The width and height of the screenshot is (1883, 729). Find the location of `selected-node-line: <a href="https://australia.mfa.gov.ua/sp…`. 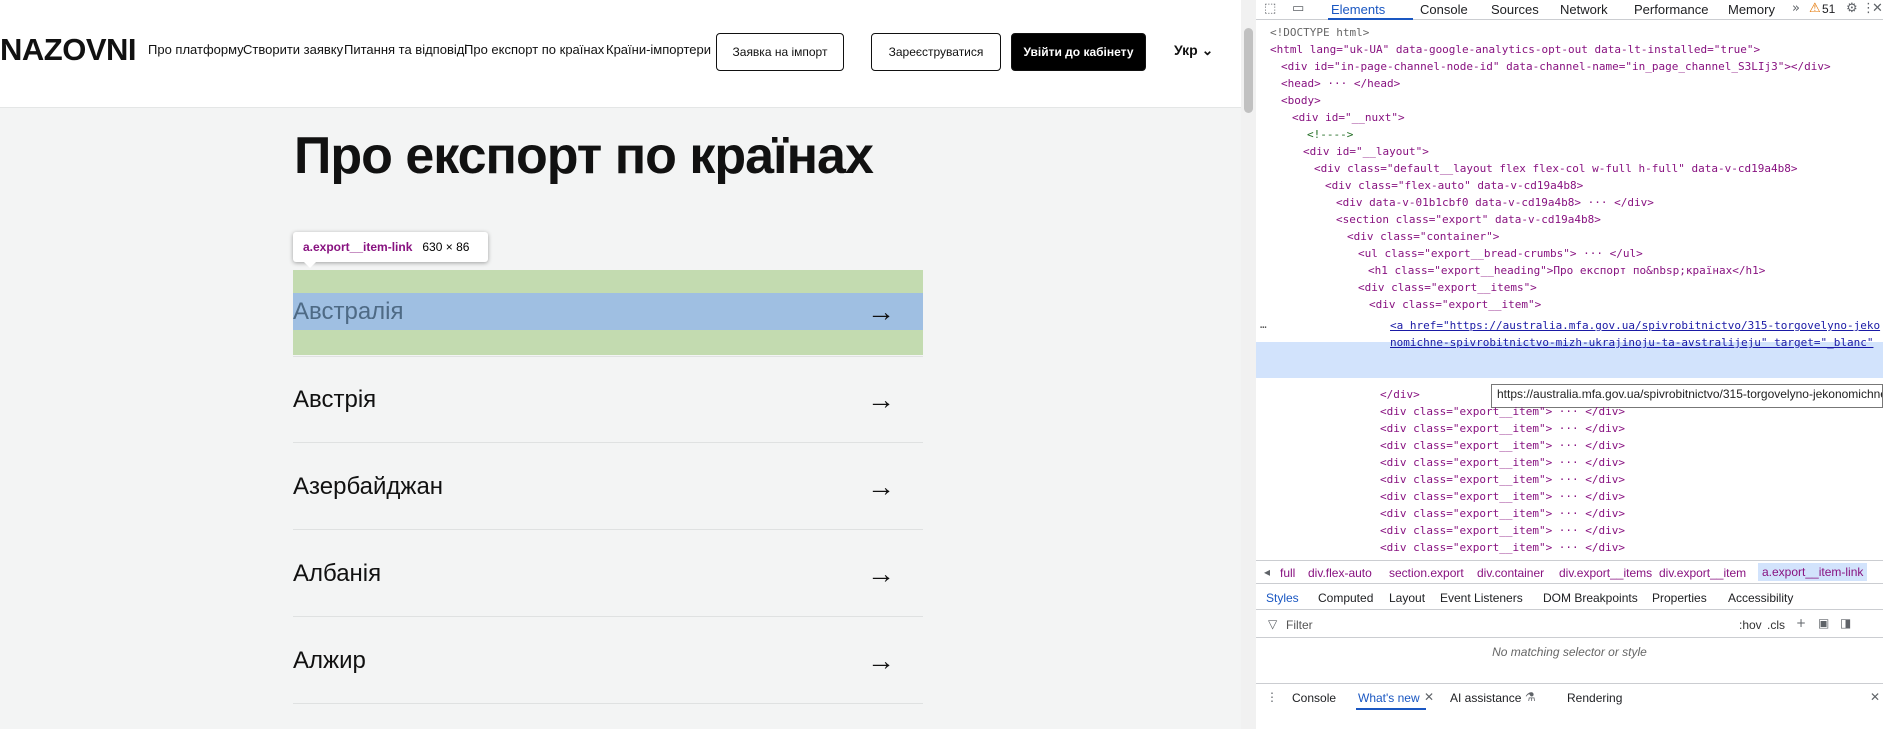

selected-node-line: <a href="https://australia.mfa.gov.ua/sp… is located at coordinates (1635, 325).